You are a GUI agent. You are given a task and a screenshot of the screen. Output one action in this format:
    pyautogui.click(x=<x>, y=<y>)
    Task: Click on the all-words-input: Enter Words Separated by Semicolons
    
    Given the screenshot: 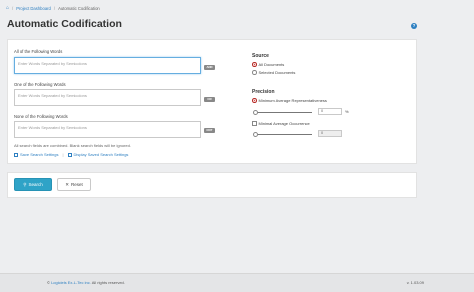 What is the action you would take?
    pyautogui.click(x=107, y=65)
    